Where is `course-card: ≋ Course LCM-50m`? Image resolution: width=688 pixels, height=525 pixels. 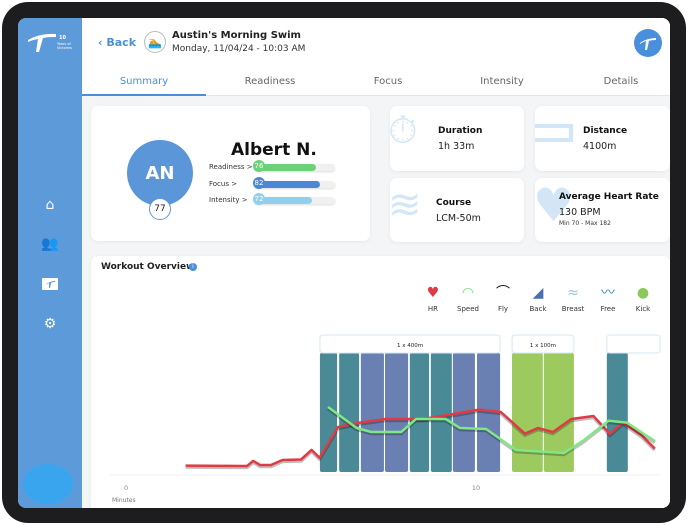 course-card: ≋ Course LCM-50m is located at coordinates (457, 210).